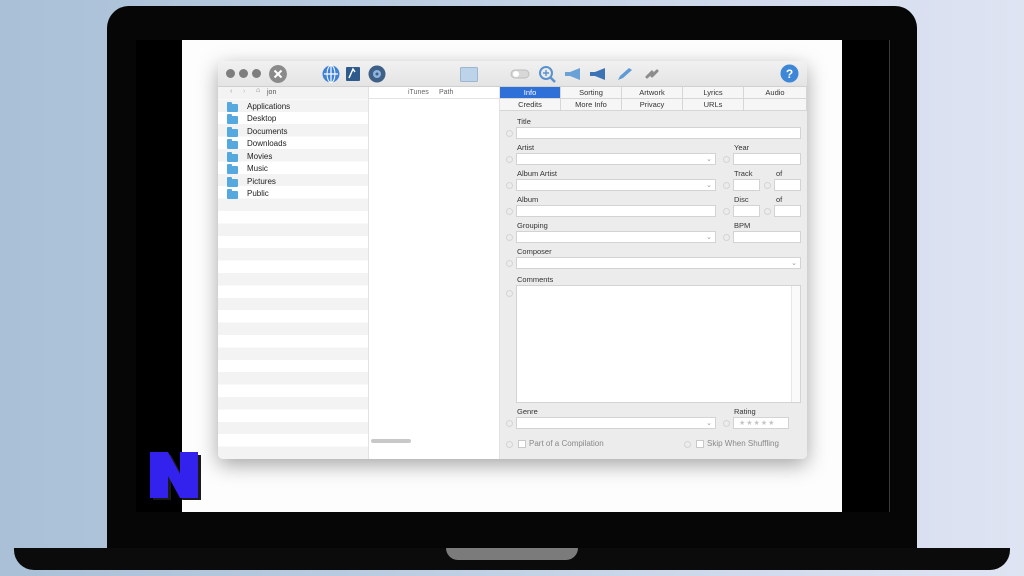 This screenshot has width=1024, height=576. Describe the element at coordinates (418, 92) in the screenshot. I see `column-header-itunes: iTunes` at that location.